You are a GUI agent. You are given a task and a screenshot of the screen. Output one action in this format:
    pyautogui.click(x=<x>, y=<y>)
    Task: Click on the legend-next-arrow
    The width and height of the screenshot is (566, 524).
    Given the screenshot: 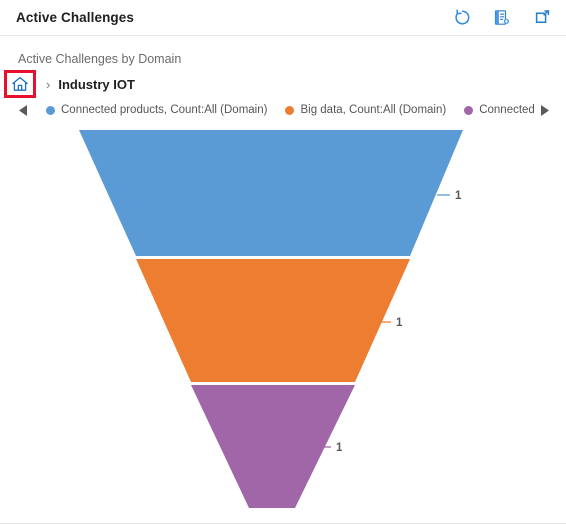 What is the action you would take?
    pyautogui.click(x=545, y=110)
    